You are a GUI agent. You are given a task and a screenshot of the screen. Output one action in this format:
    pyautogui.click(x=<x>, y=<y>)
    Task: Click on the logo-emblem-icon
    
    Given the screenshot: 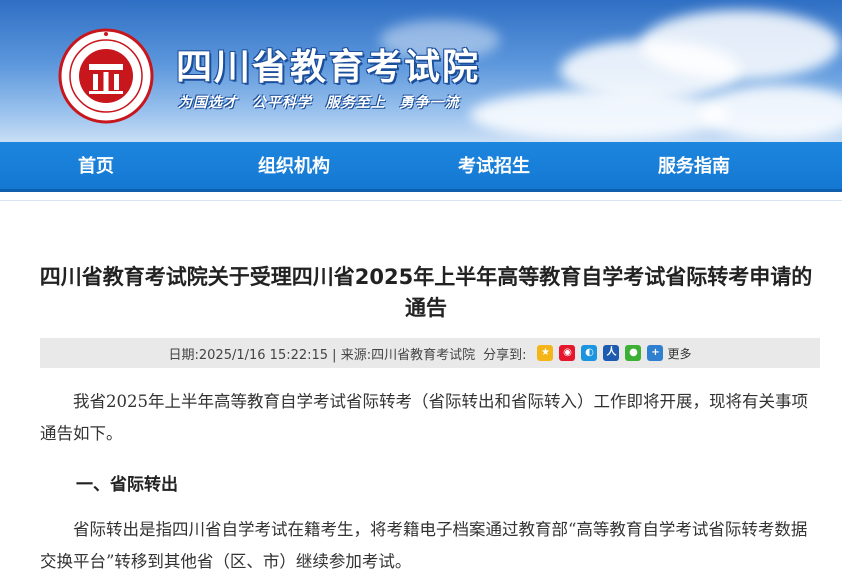 What is the action you would take?
    pyautogui.click(x=106, y=76)
    